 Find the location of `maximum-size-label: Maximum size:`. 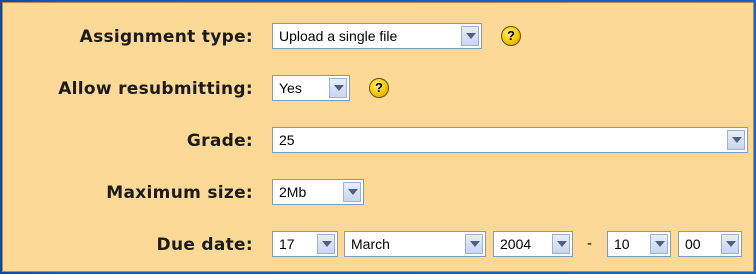

maximum-size-label: Maximum size: is located at coordinates (179, 193).